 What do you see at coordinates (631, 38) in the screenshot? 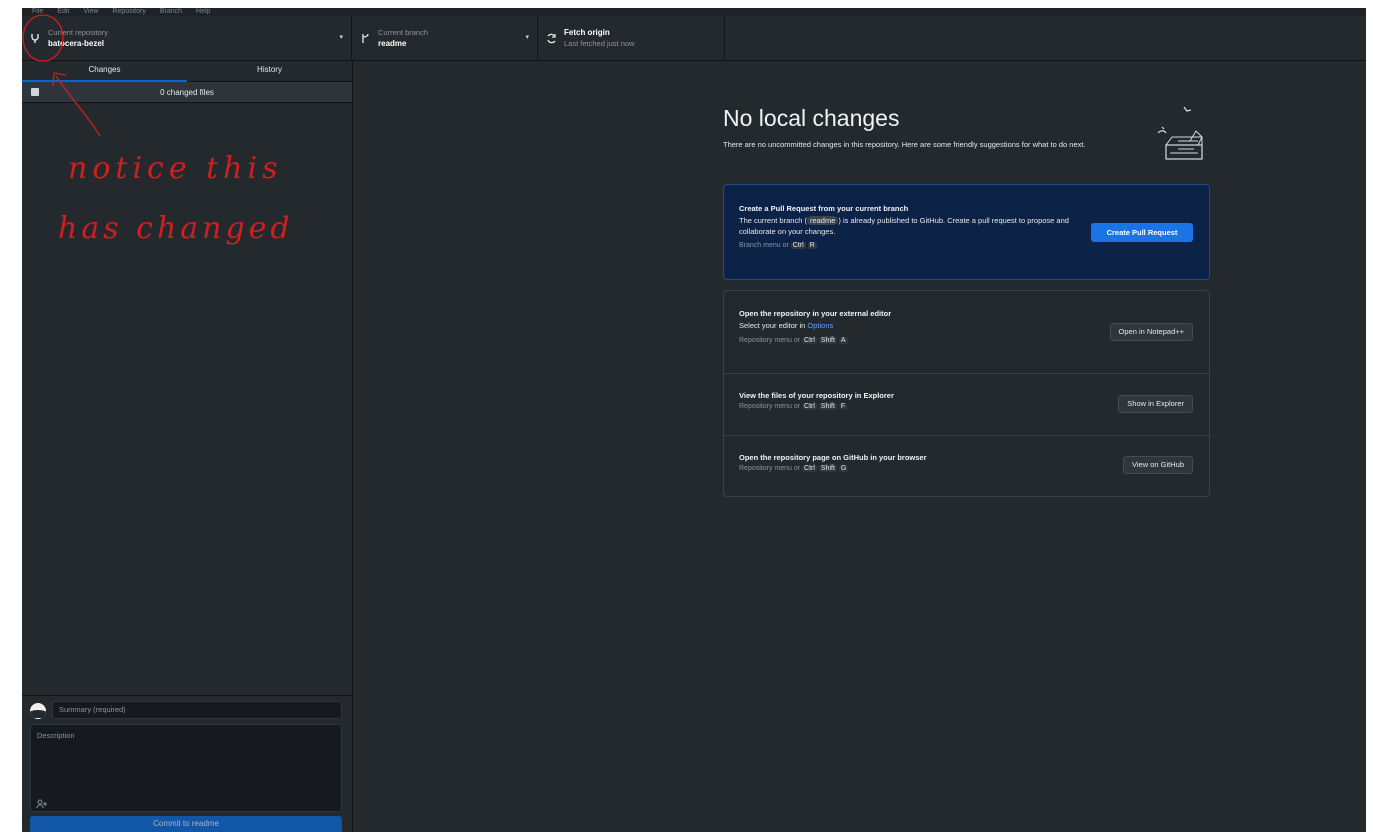
I see `fetch-origin-button: Fetch origin Last fetched just now` at bounding box center [631, 38].